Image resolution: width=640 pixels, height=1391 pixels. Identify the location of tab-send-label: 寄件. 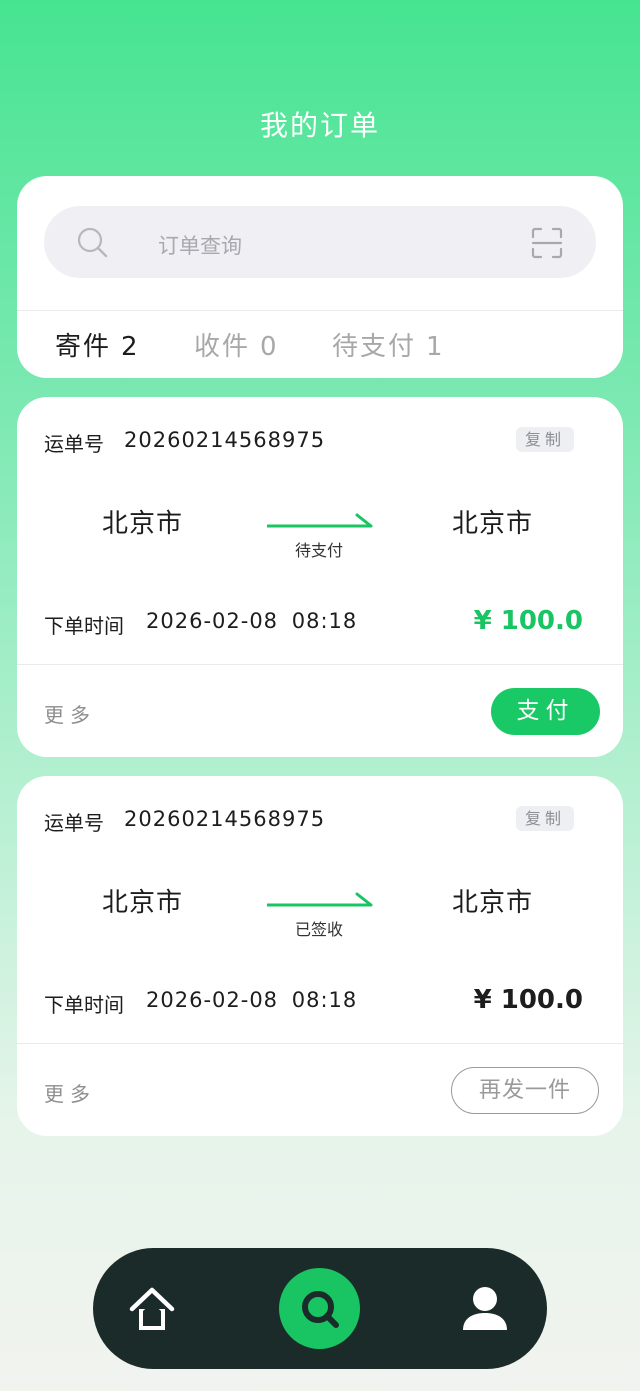
(83, 347).